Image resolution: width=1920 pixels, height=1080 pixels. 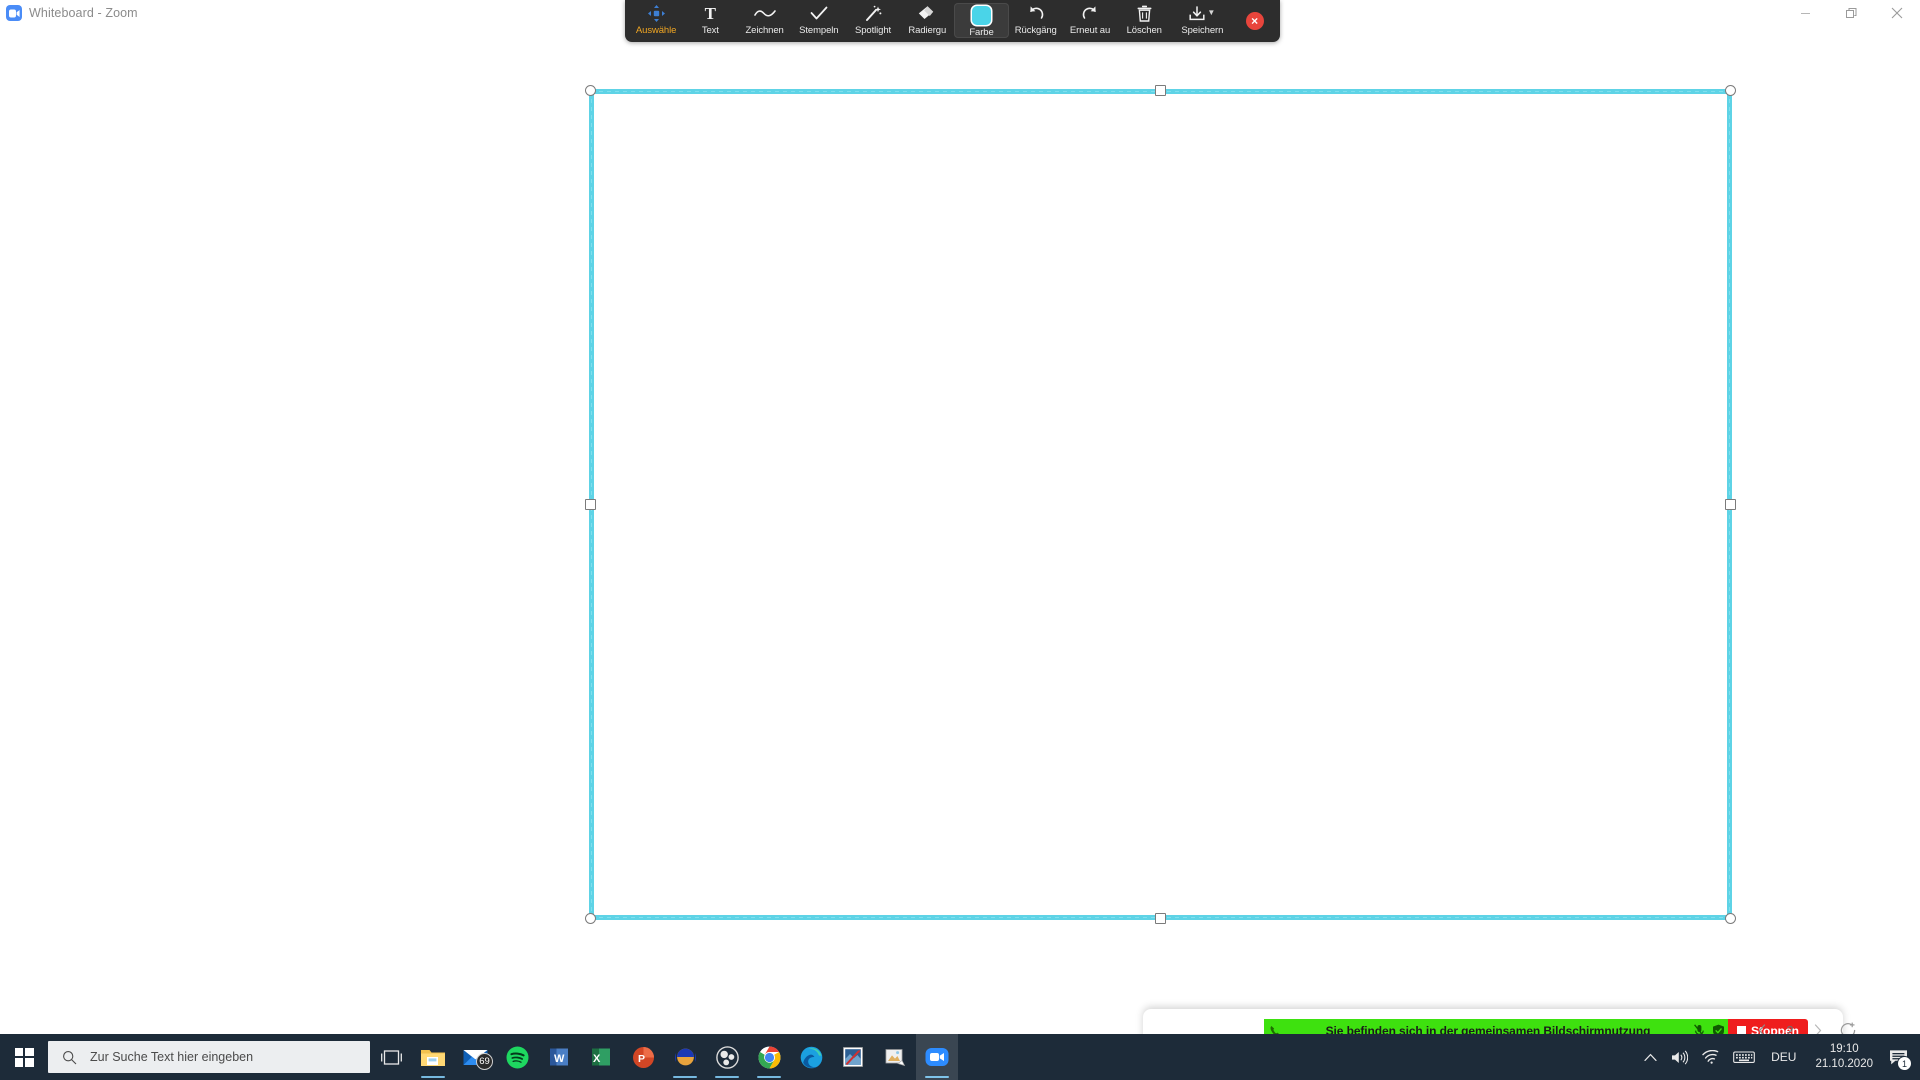 I want to click on keyboard-icon, so click(x=1744, y=1057).